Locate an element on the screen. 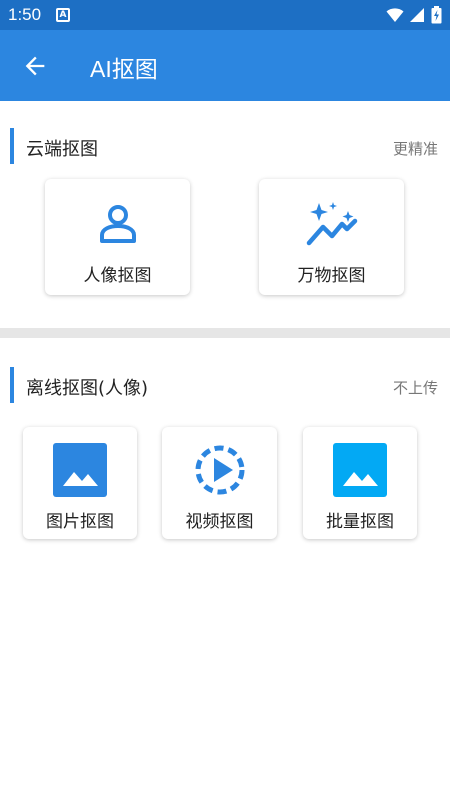  cloud-section-title: 云端抠图 is located at coordinates (62, 149).